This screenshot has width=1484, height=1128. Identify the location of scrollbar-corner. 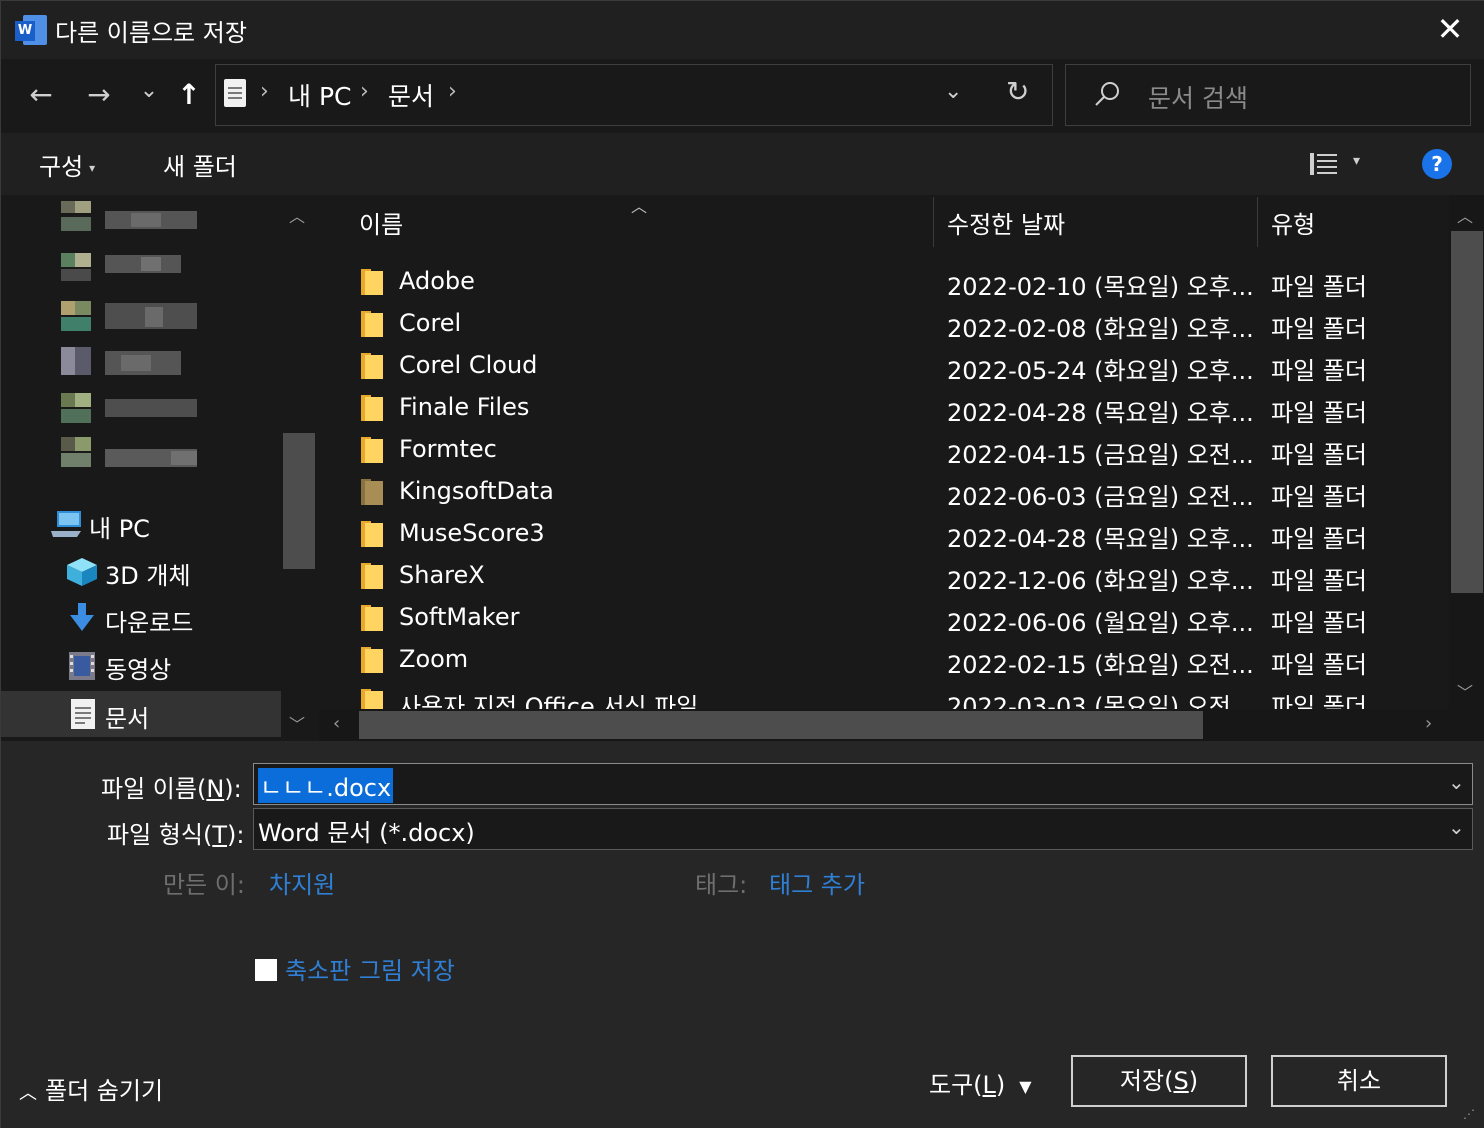
(1466, 725).